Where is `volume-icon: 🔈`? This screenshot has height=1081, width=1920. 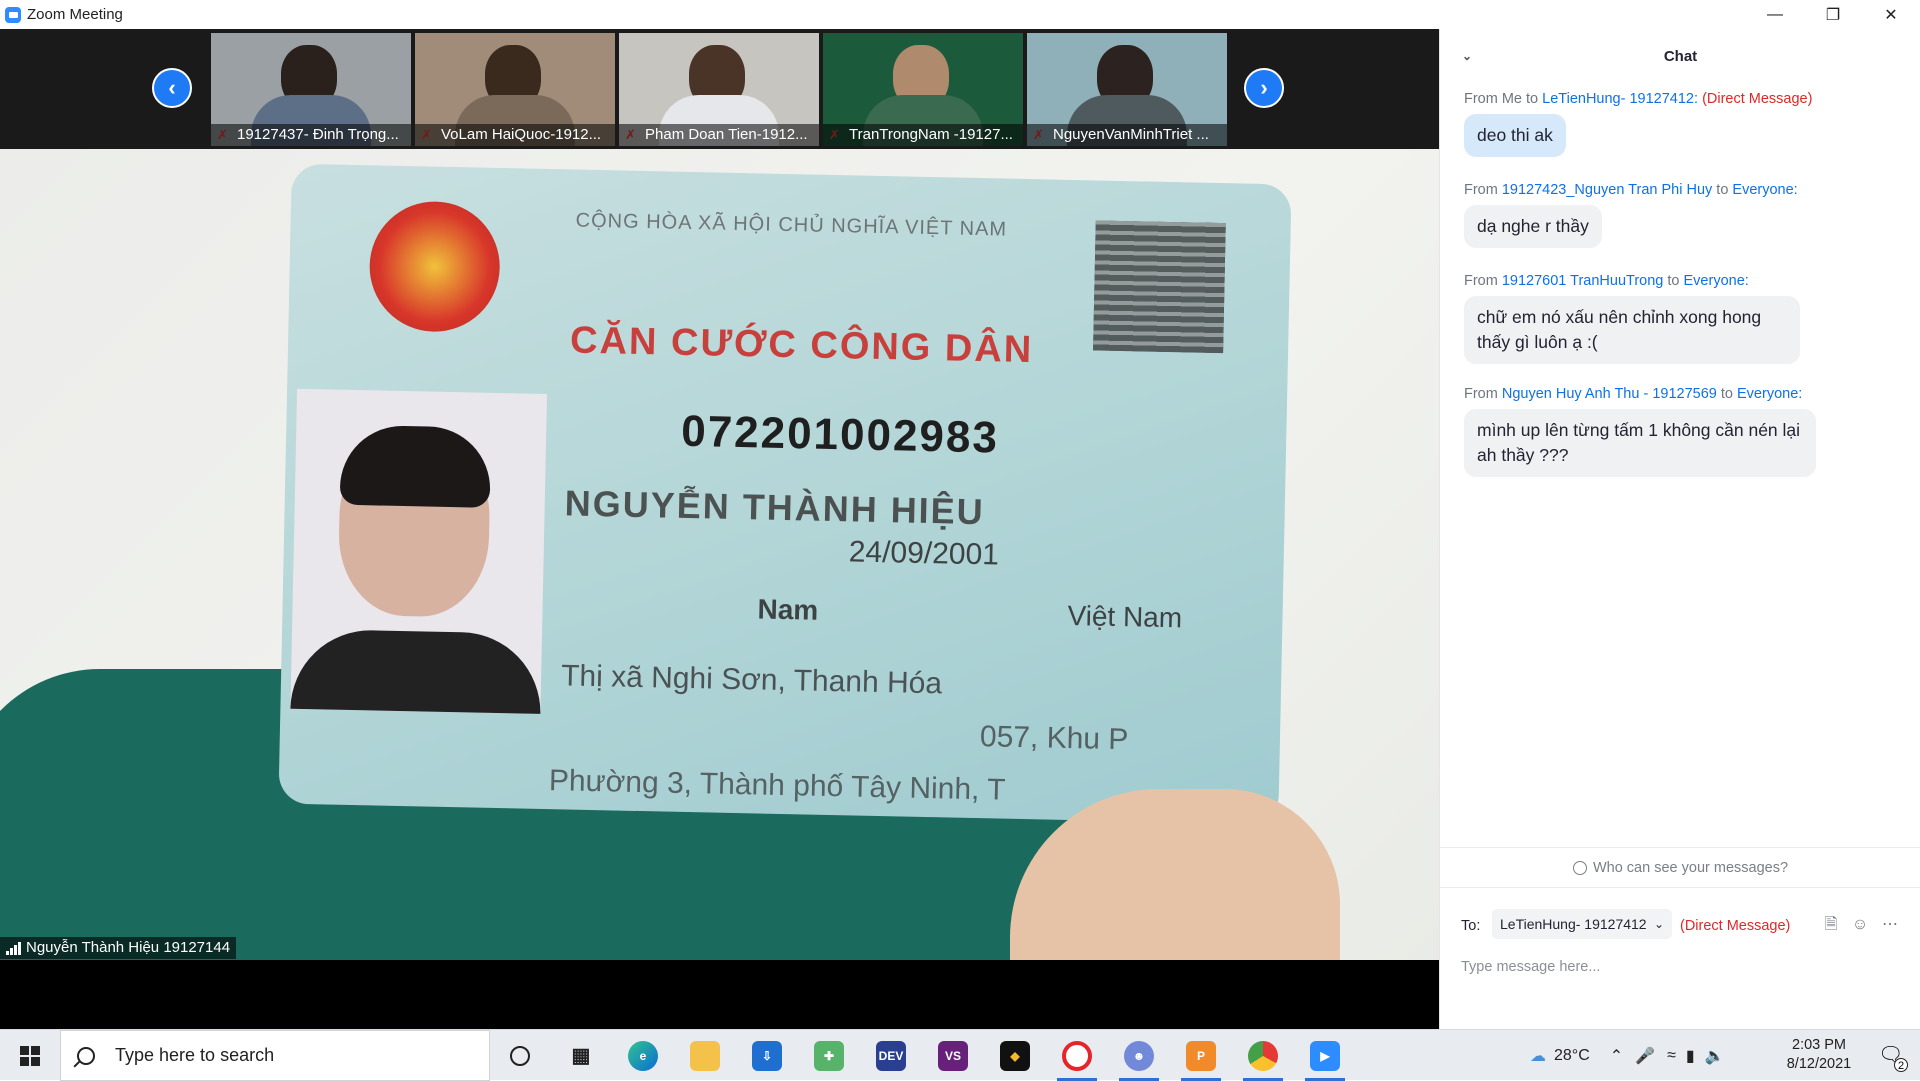
volume-icon: 🔈 is located at coordinates (1715, 1056).